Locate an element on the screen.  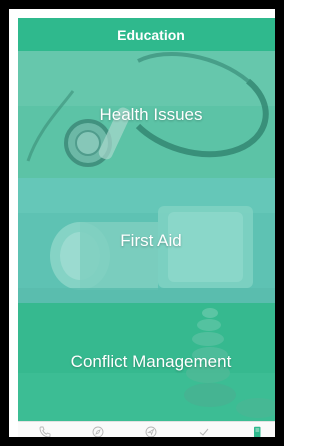
navigation-icon is located at coordinates (151, 431).